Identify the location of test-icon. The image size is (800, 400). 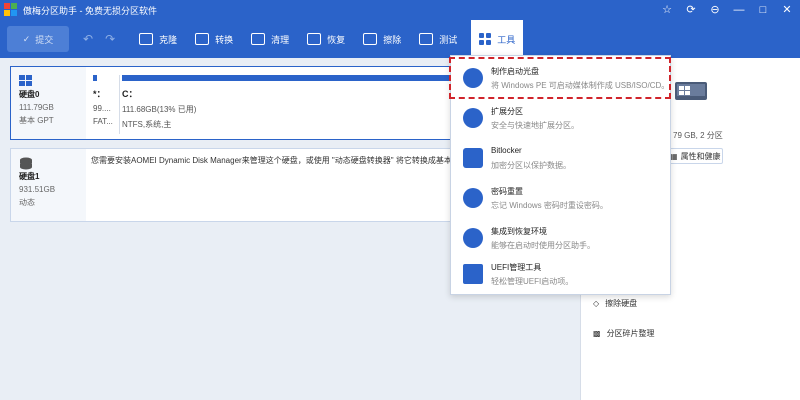
(426, 39).